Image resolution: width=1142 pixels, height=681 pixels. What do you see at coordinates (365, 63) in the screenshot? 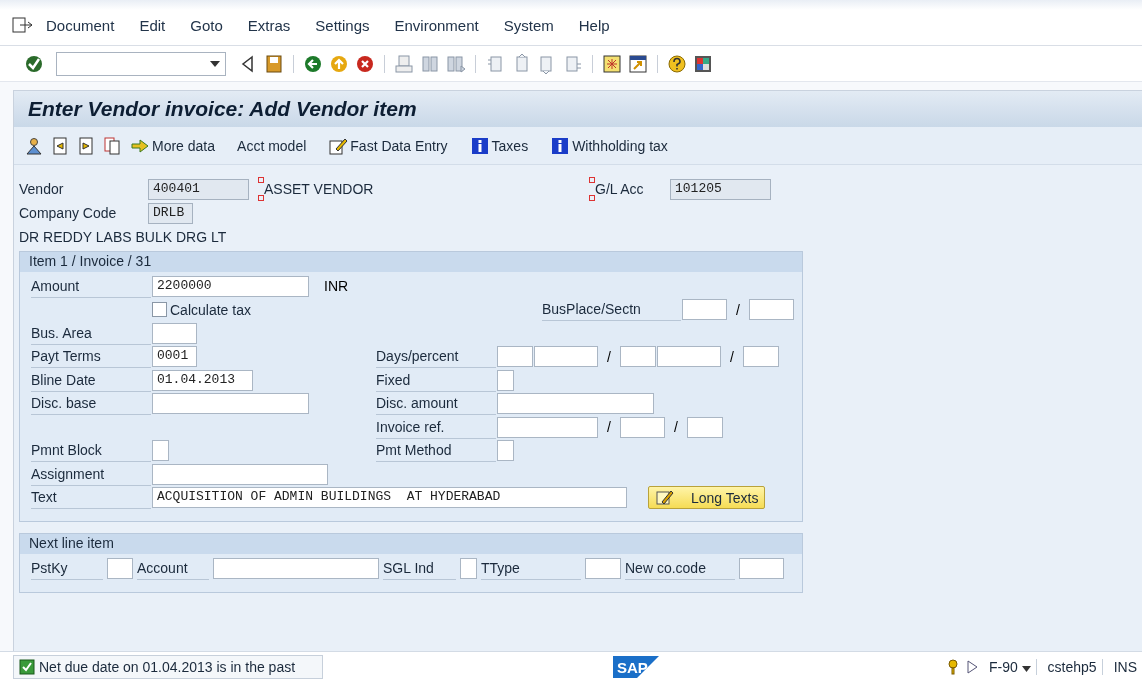
I see `cancel-icon` at bounding box center [365, 63].